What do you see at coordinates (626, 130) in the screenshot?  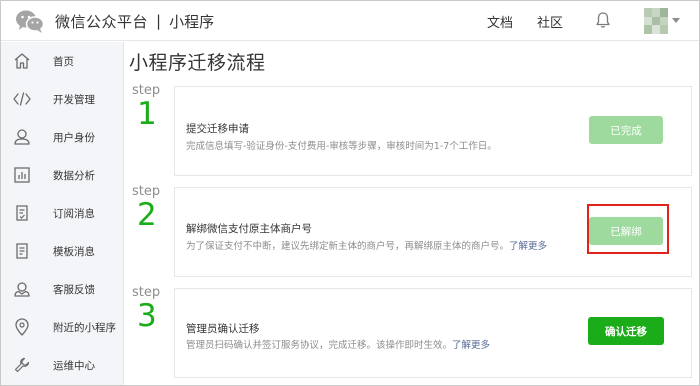 I see `completed-button: 已完成` at bounding box center [626, 130].